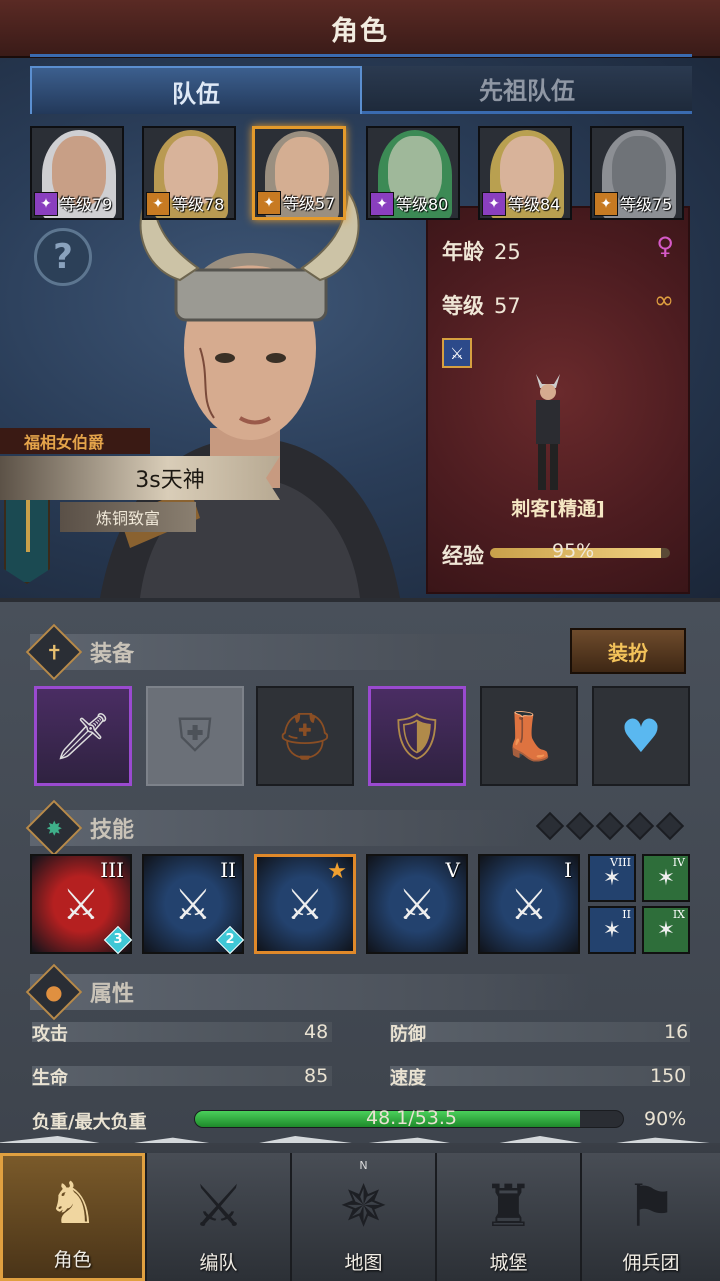  Describe the element at coordinates (610, 826) in the screenshot. I see `skill-gem-slots` at that location.